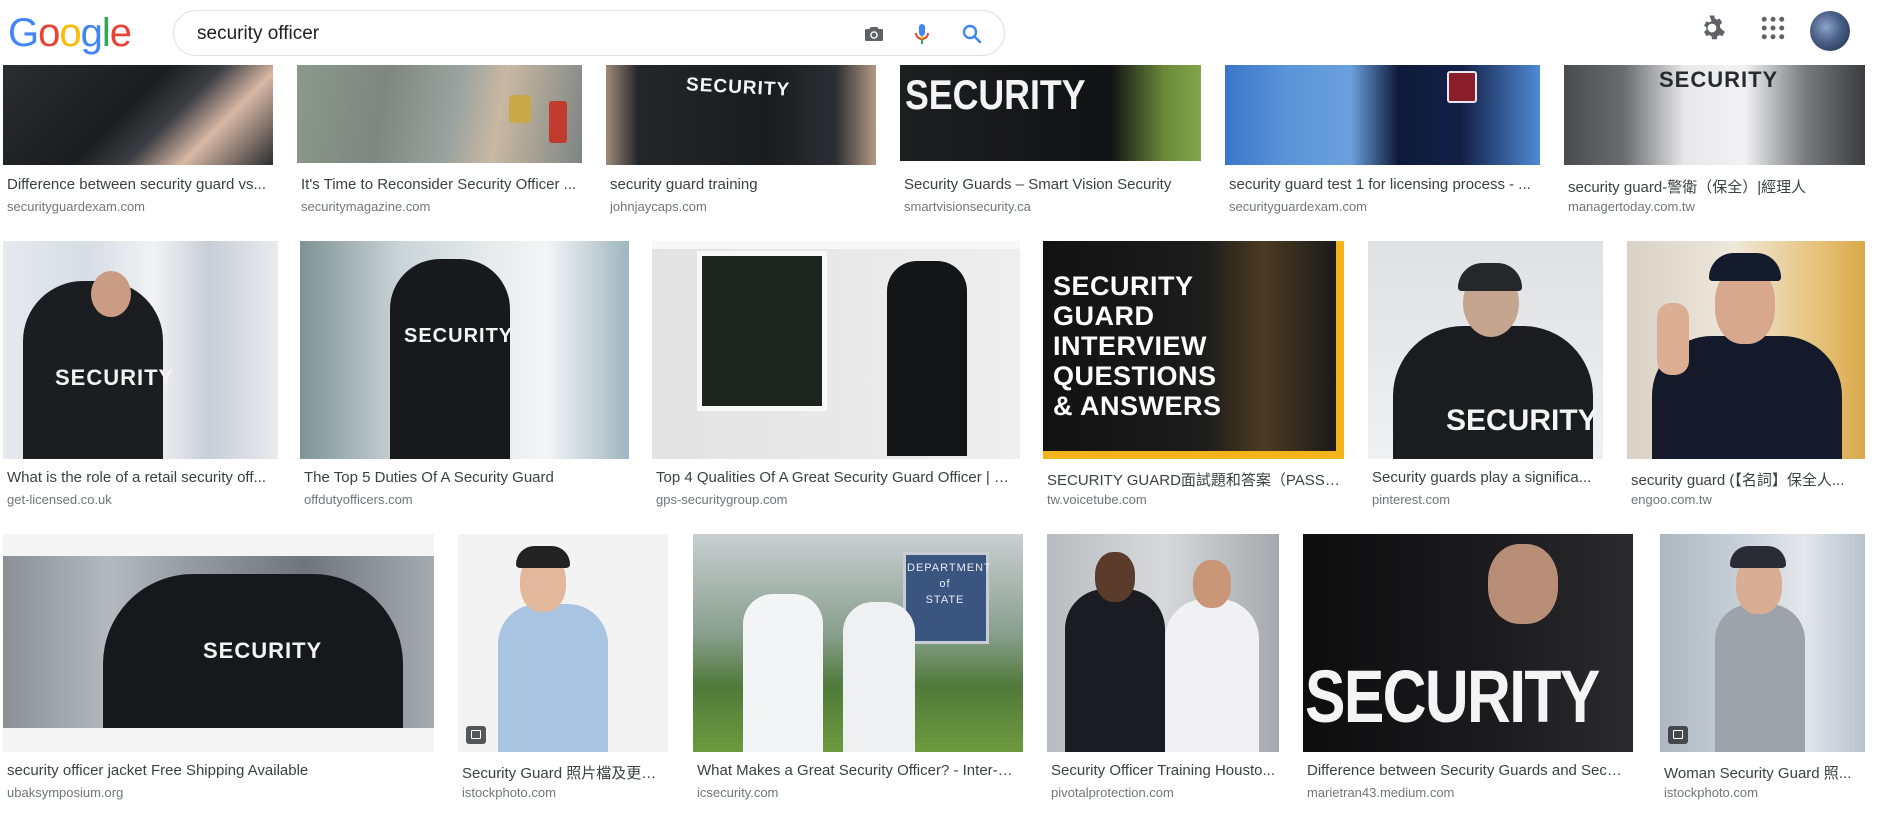 Image resolution: width=1884 pixels, height=814 pixels. What do you see at coordinates (1714, 206) in the screenshot?
I see `result-source: managertoday.com.tw` at bounding box center [1714, 206].